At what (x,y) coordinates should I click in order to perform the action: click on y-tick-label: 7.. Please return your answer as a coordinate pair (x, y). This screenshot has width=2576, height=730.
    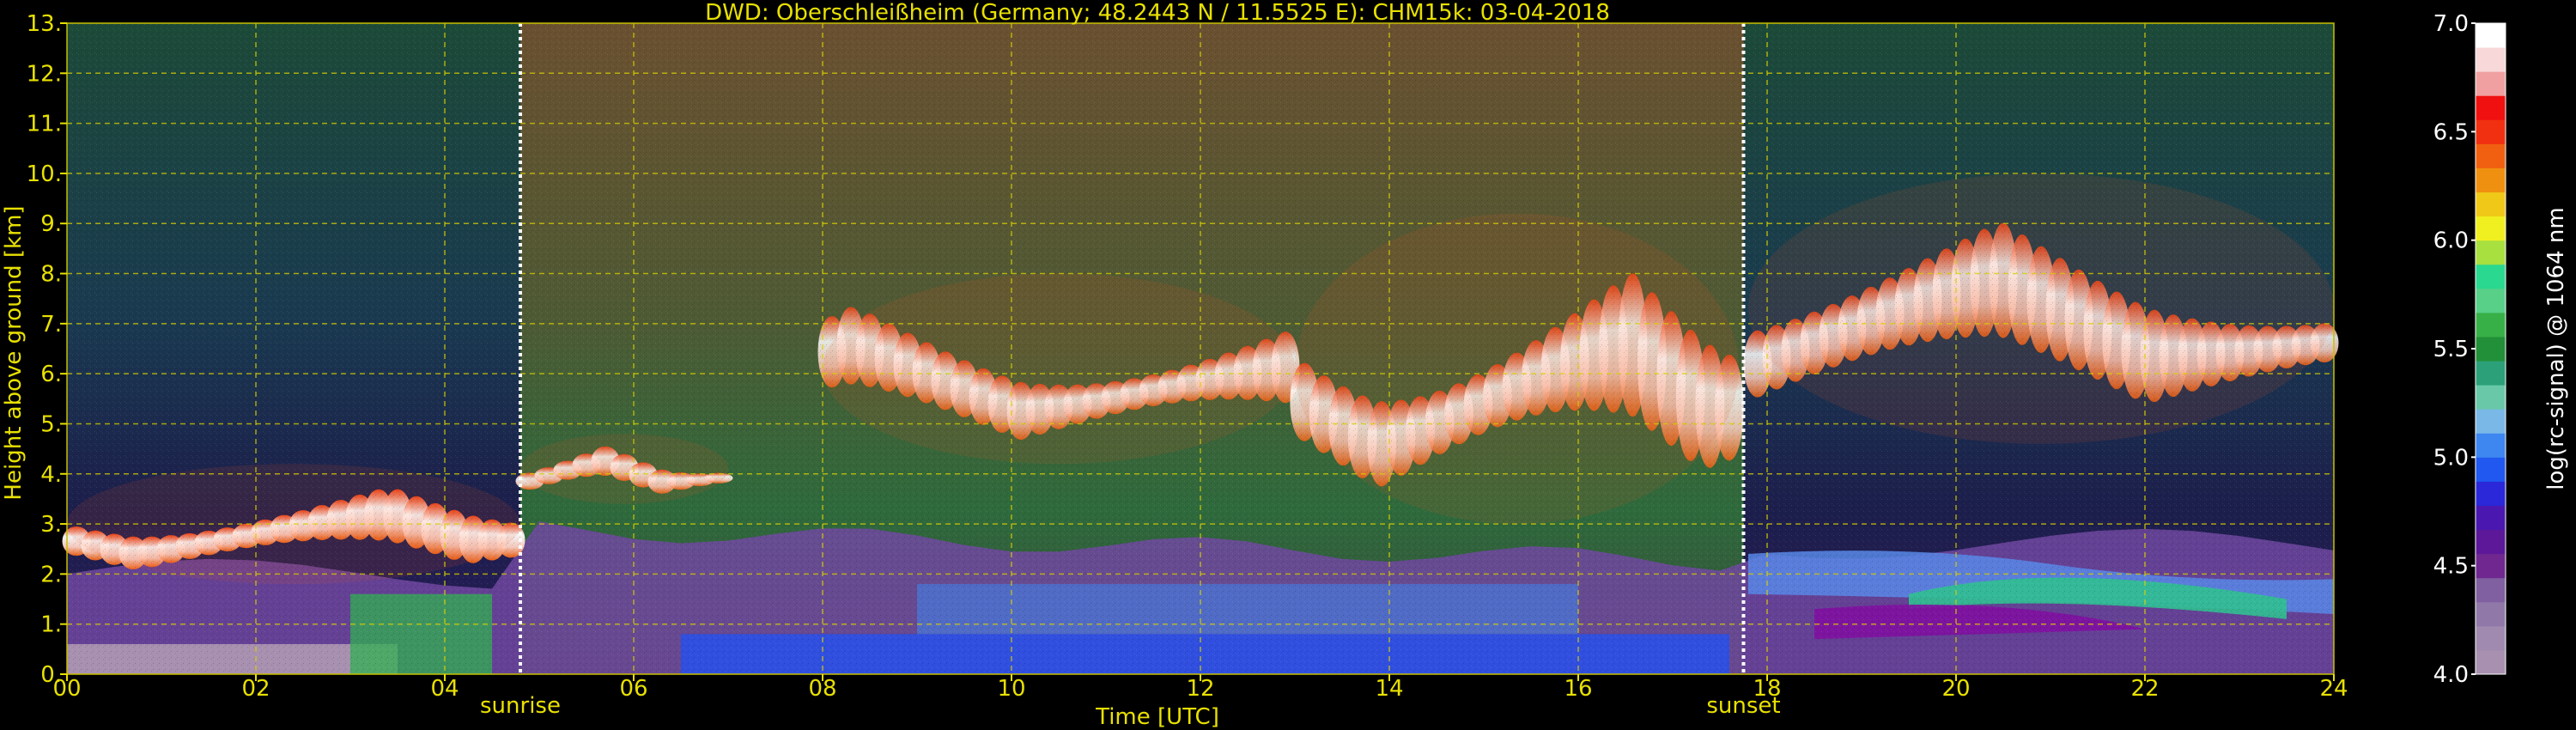
    Looking at the image, I should click on (51, 325).